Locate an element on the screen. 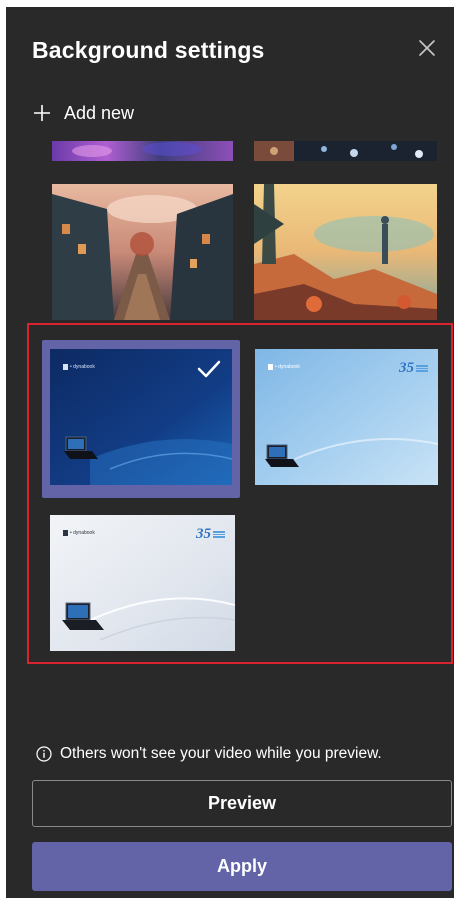  add-new-label: Add new is located at coordinates (99, 112).